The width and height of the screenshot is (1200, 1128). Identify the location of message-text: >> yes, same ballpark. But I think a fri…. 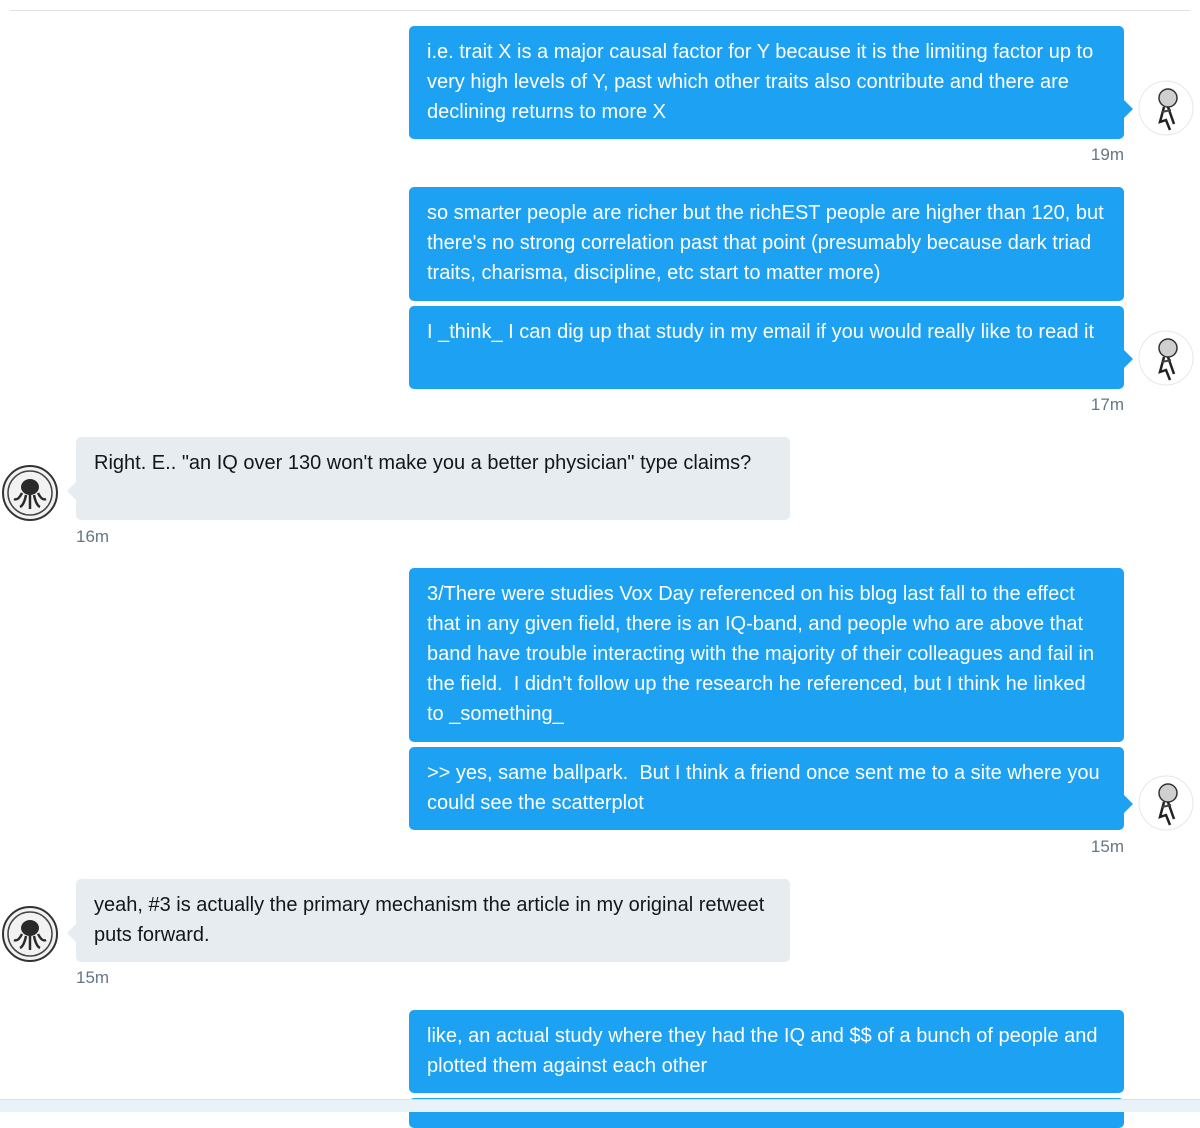
(766, 788).